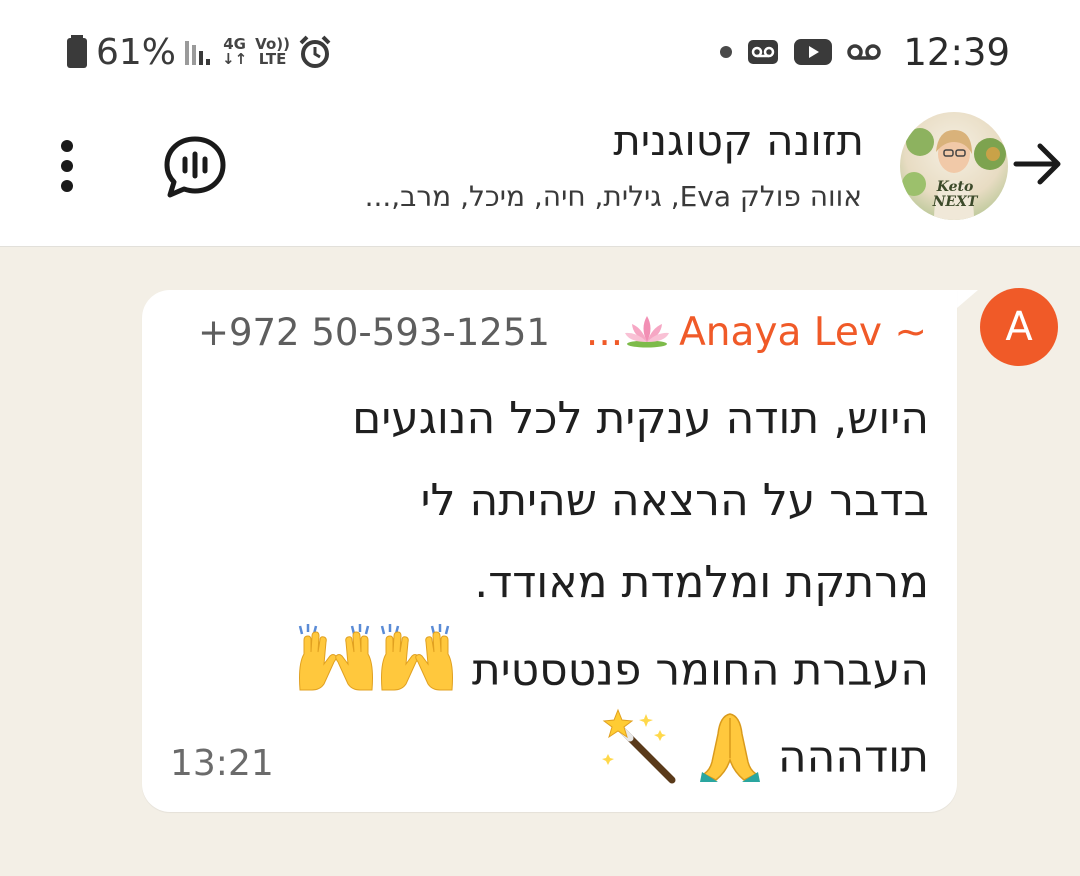 The image size is (1080, 876). Describe the element at coordinates (763, 52) in the screenshot. I see `voicemail-box-icon` at that location.